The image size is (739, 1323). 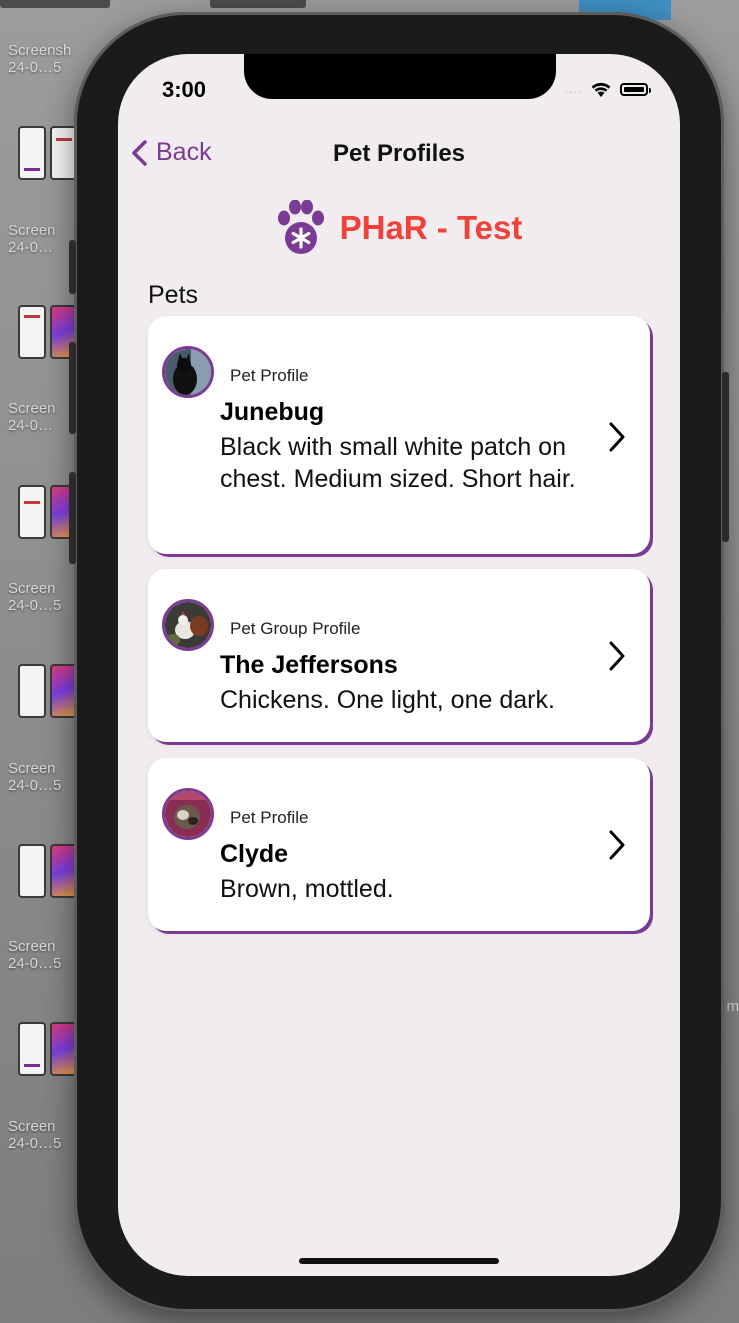 I want to click on status-time: 3:00, so click(x=184, y=89).